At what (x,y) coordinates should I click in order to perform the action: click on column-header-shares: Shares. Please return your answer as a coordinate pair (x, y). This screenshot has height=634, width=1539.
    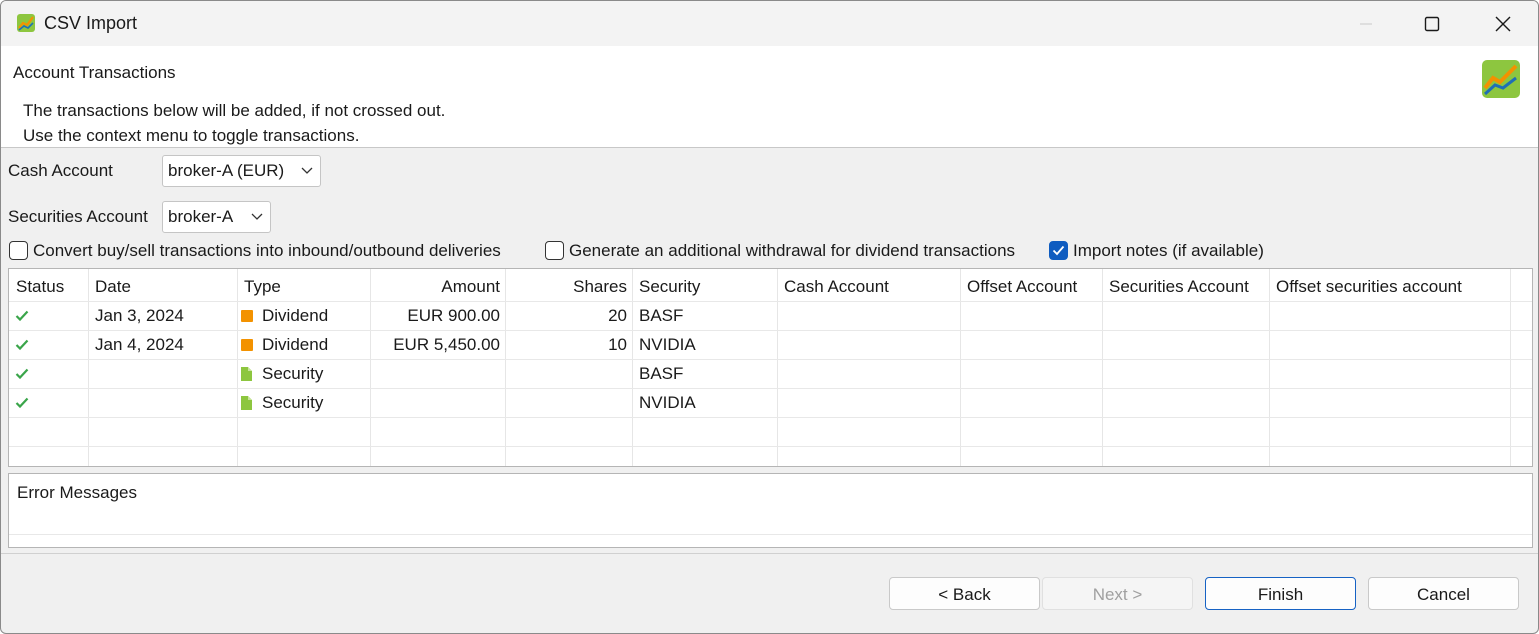
    Looking at the image, I should click on (568, 285).